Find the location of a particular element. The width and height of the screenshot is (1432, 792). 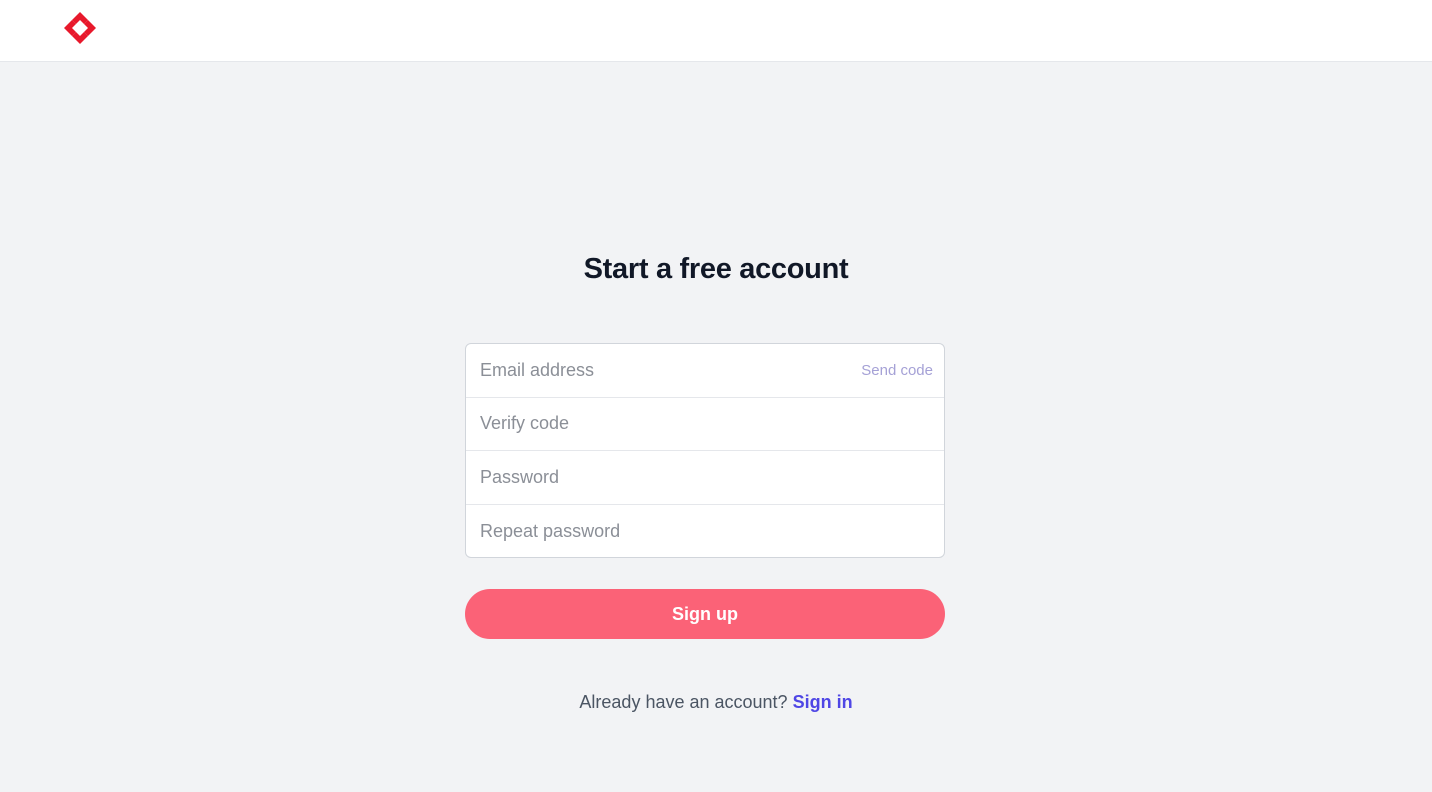

sign-in-prompt: Already have an account? Sign in is located at coordinates (716, 702).